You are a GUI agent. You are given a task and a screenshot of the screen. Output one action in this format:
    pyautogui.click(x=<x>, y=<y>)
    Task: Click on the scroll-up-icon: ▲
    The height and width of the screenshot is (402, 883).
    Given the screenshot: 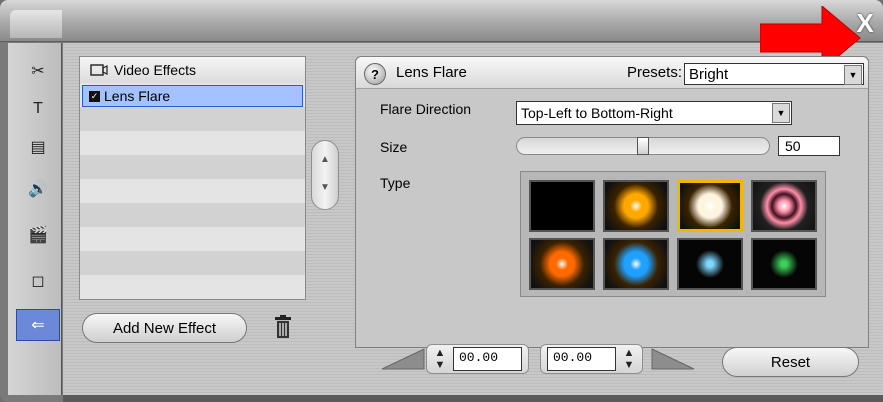 What is the action you would take?
    pyautogui.click(x=325, y=160)
    